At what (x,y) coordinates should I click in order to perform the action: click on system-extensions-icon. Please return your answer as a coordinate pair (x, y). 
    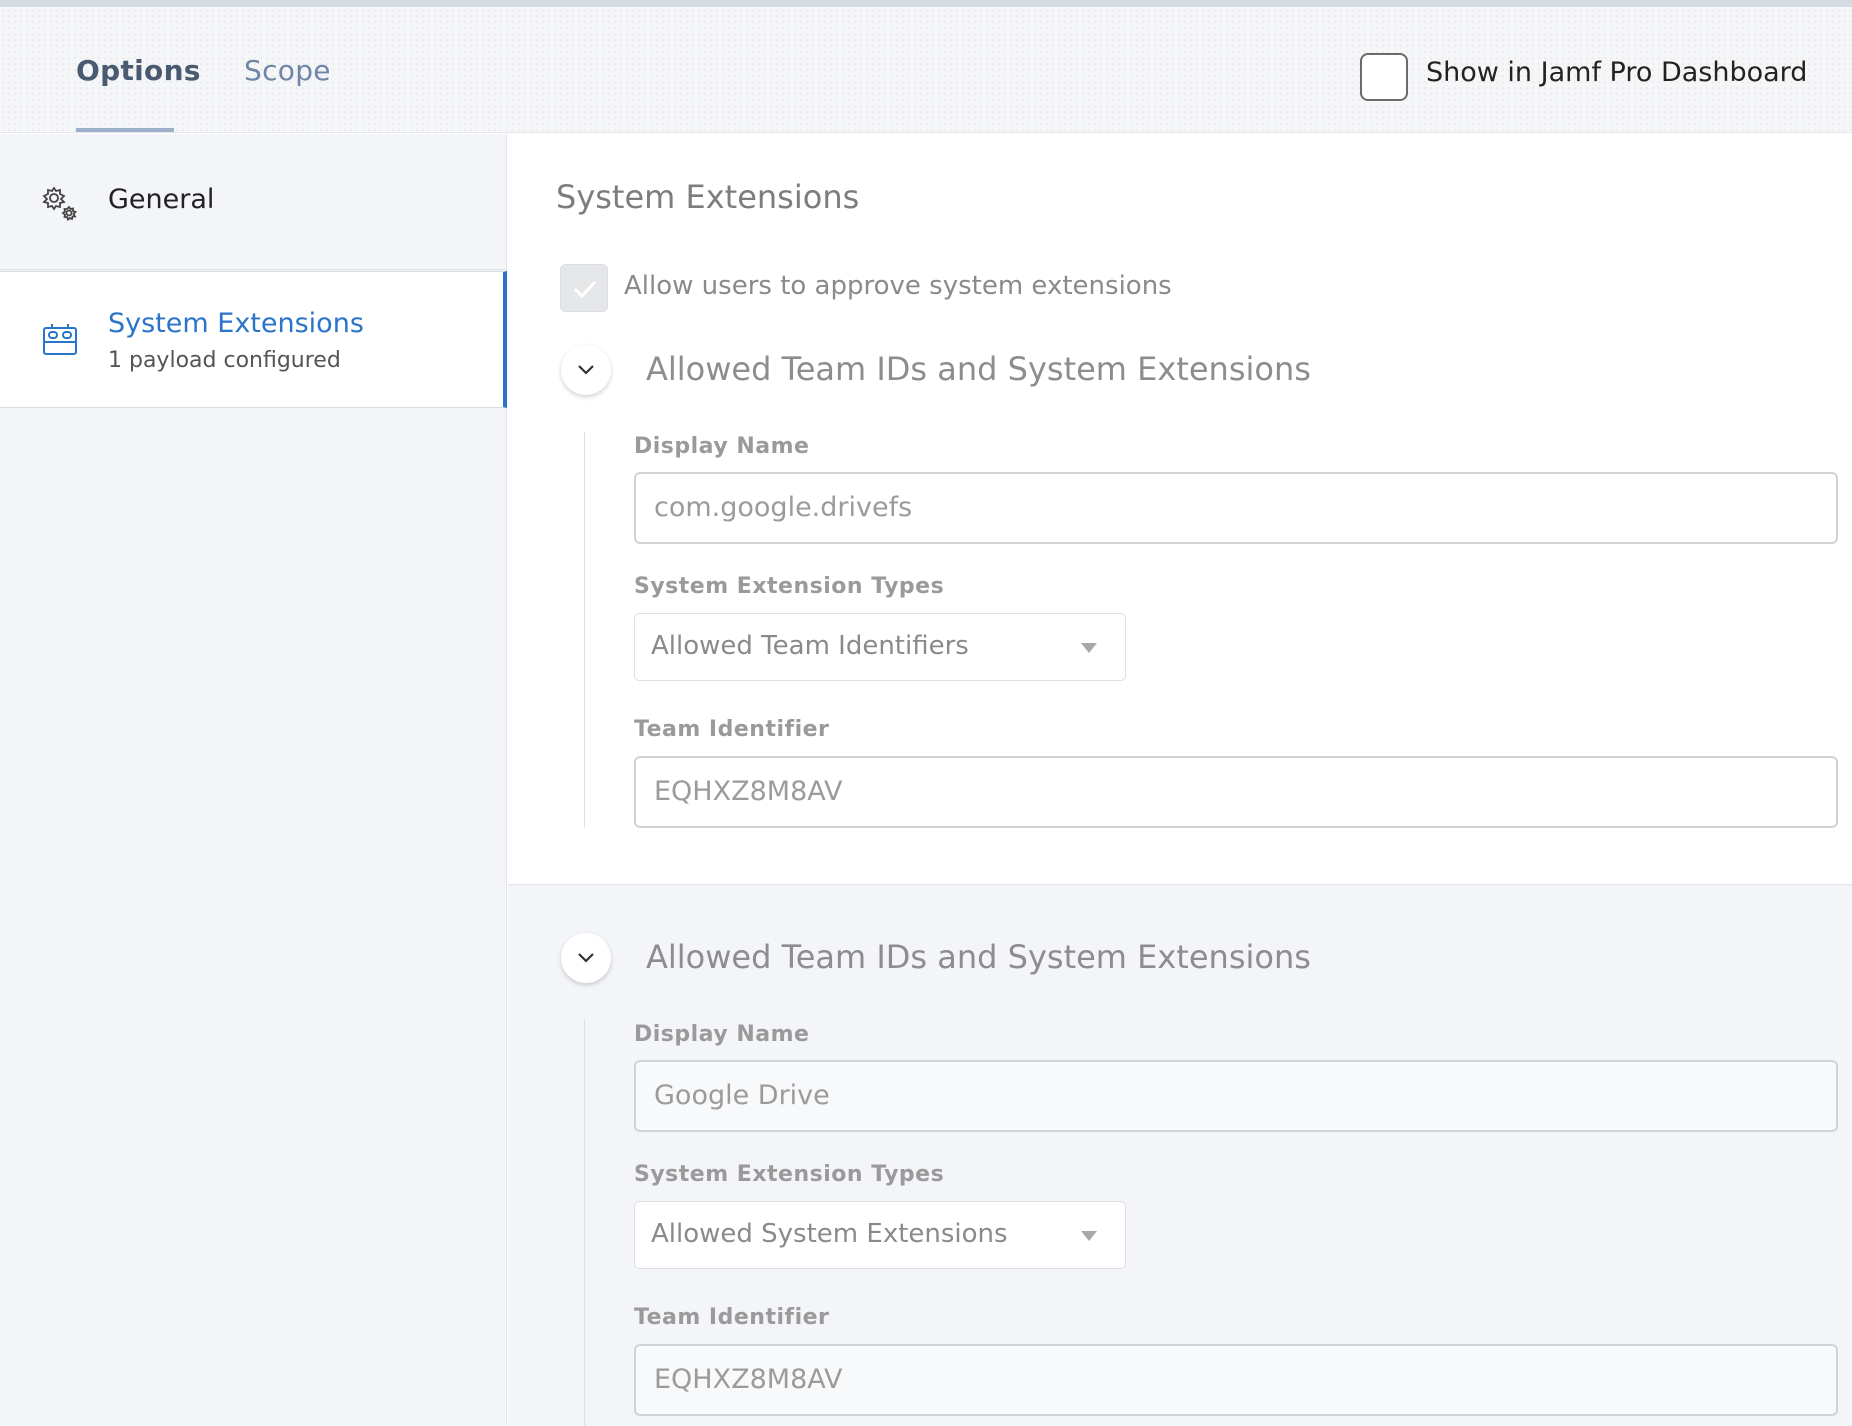
    Looking at the image, I should click on (60, 340).